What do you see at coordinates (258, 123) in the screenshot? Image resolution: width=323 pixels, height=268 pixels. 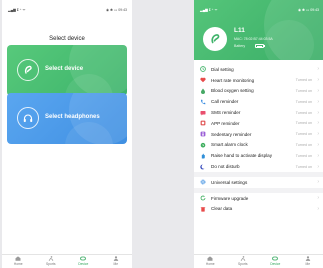 I see `menu-app-reminder: APP reminder Turned on ›` at bounding box center [258, 123].